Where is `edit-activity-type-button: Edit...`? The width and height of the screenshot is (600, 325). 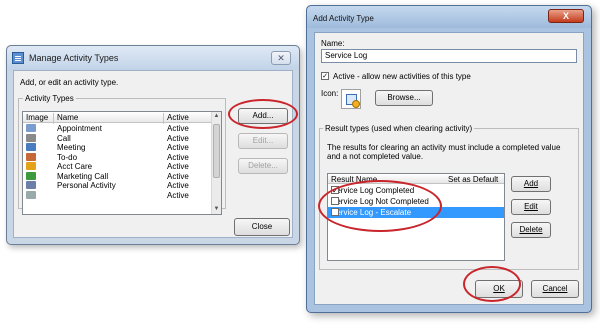 edit-activity-type-button: Edit... is located at coordinates (263, 141).